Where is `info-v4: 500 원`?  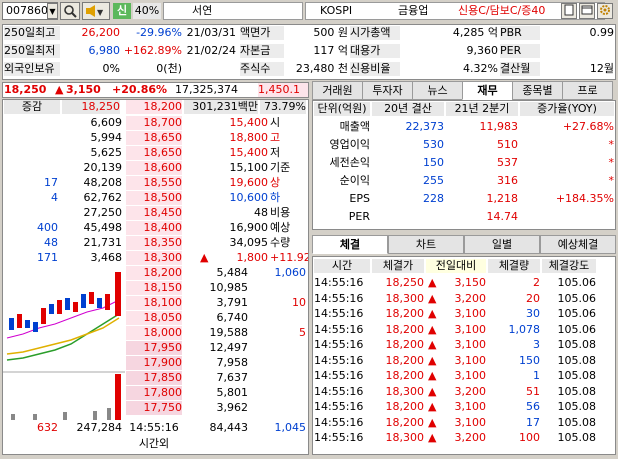
info-v4: 500 원 is located at coordinates (330, 32).